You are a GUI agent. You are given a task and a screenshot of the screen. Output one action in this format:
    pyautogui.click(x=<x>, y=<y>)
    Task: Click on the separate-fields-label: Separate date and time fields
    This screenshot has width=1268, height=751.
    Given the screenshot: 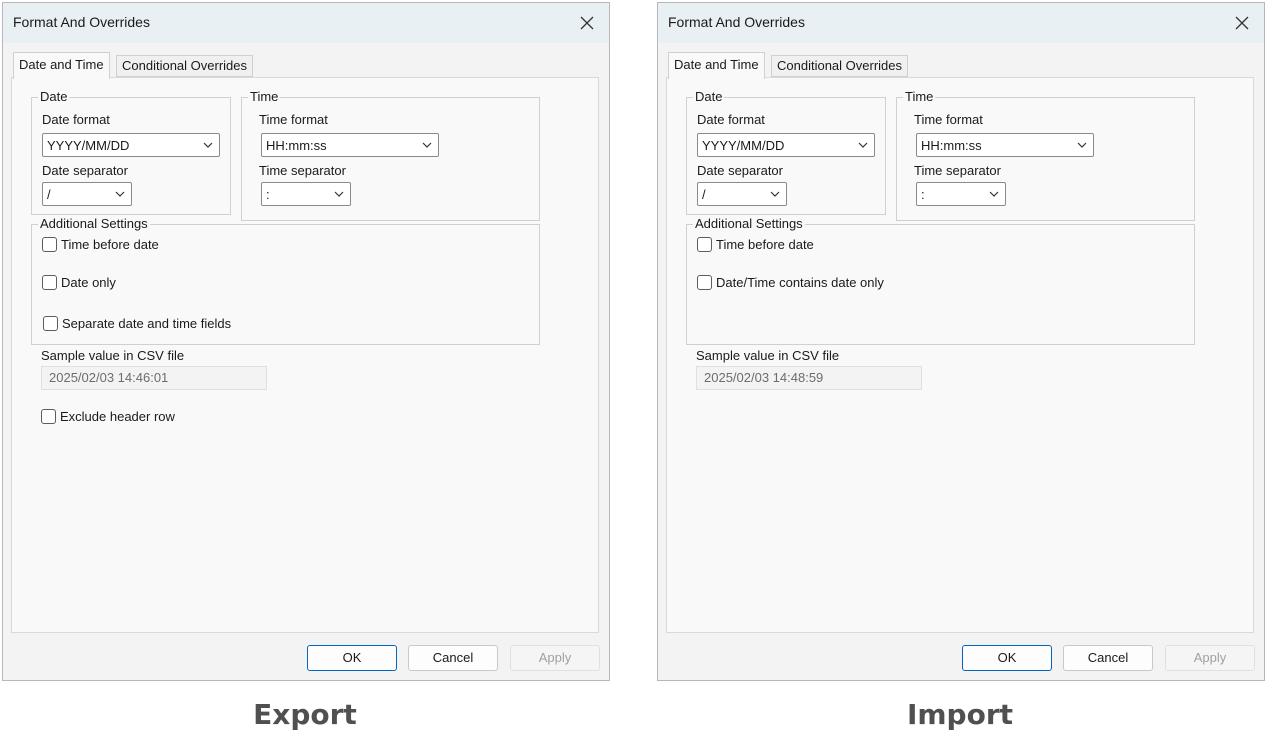 What is the action you would take?
    pyautogui.click(x=147, y=323)
    